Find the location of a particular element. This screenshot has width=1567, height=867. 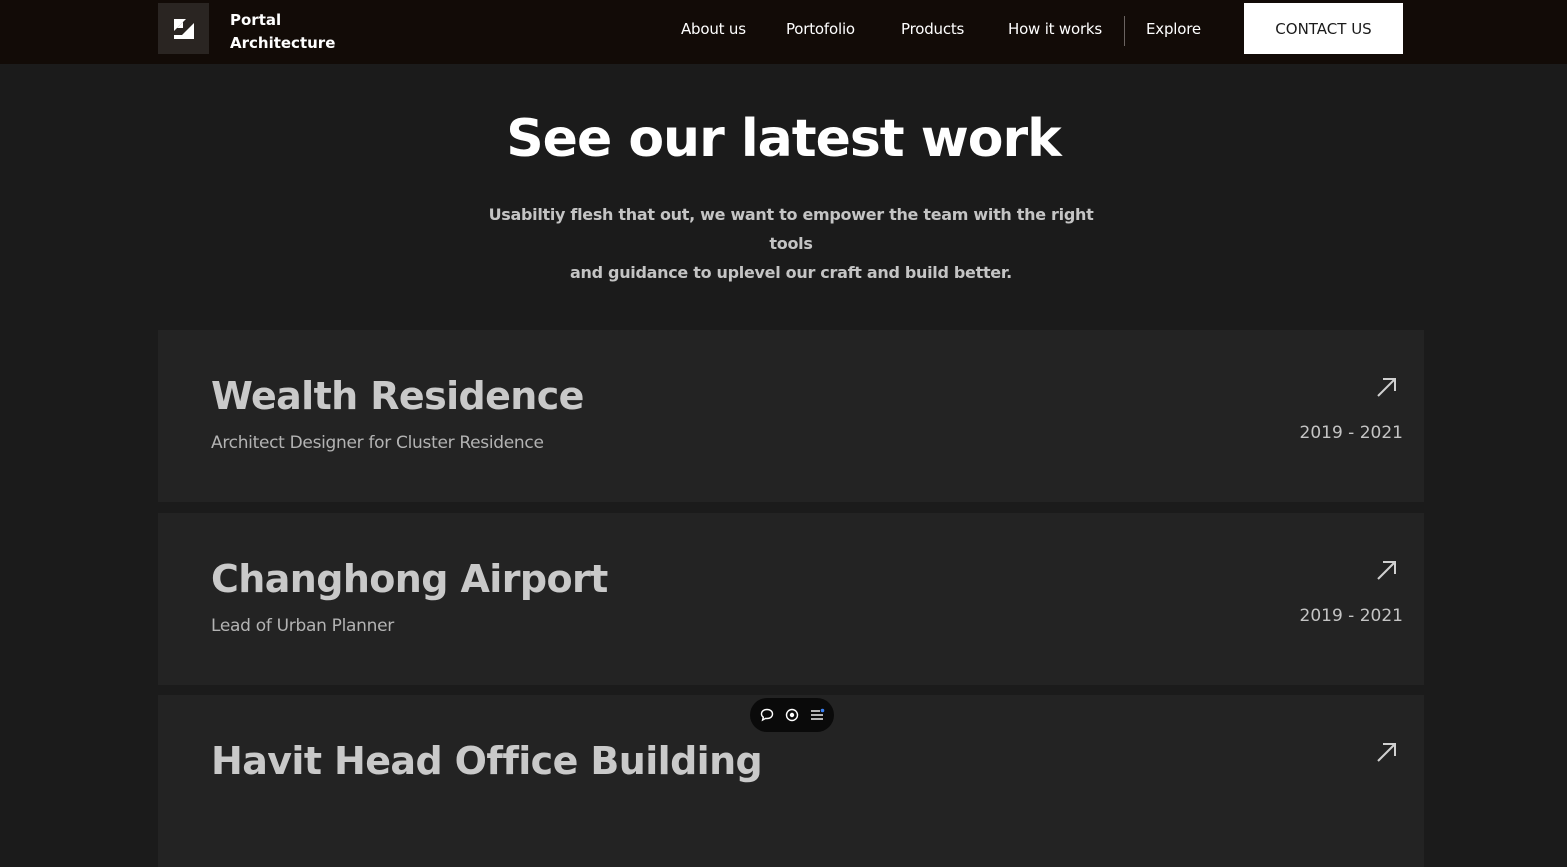

project-role: Architect Designer for Cluster Residence is located at coordinates (377, 443).